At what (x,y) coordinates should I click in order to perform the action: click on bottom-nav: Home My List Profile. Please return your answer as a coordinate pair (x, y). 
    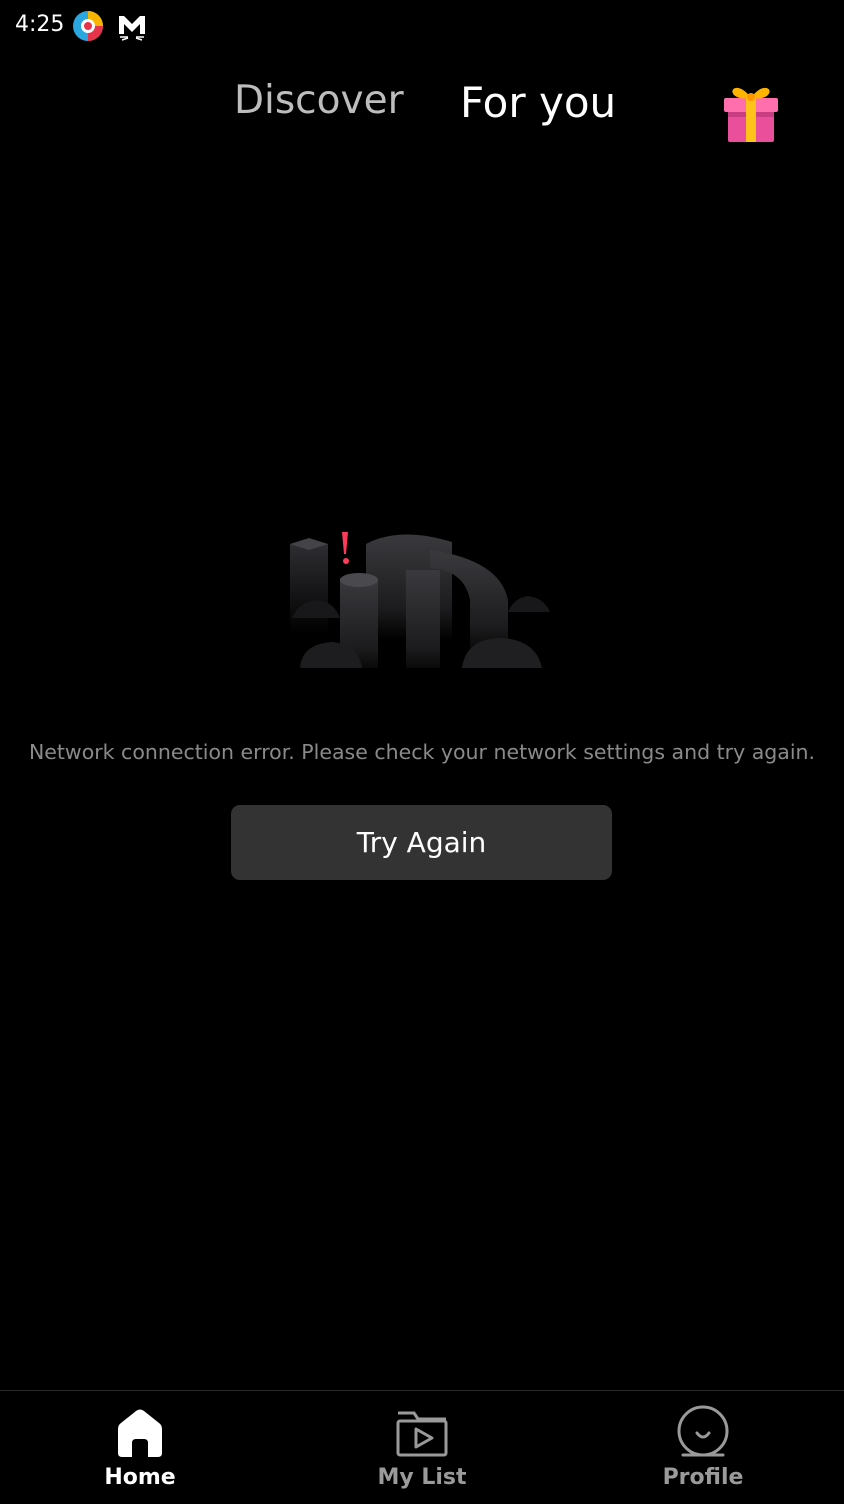
    Looking at the image, I should click on (422, 1447).